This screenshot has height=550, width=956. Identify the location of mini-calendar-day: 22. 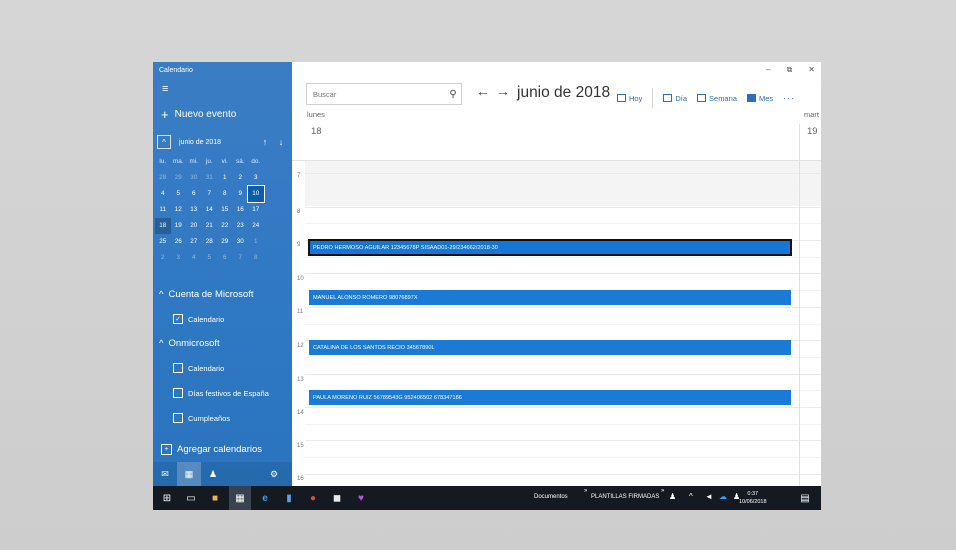
(225, 226).